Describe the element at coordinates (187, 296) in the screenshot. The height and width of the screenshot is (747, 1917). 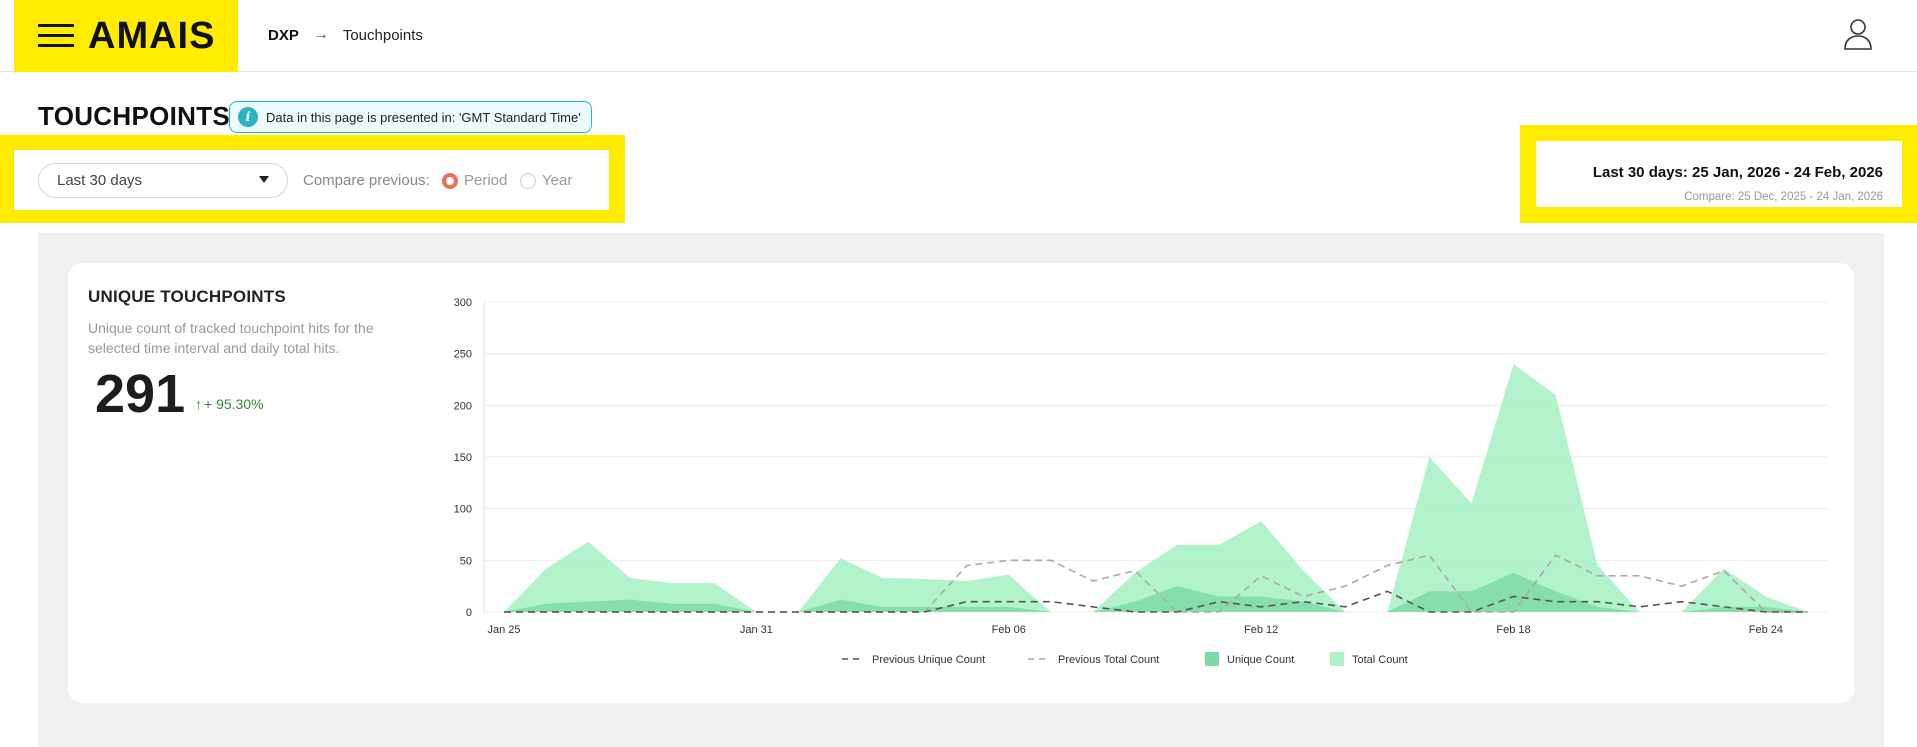
I see `card-title: UNIQUE TOUCHPOINTS` at that location.